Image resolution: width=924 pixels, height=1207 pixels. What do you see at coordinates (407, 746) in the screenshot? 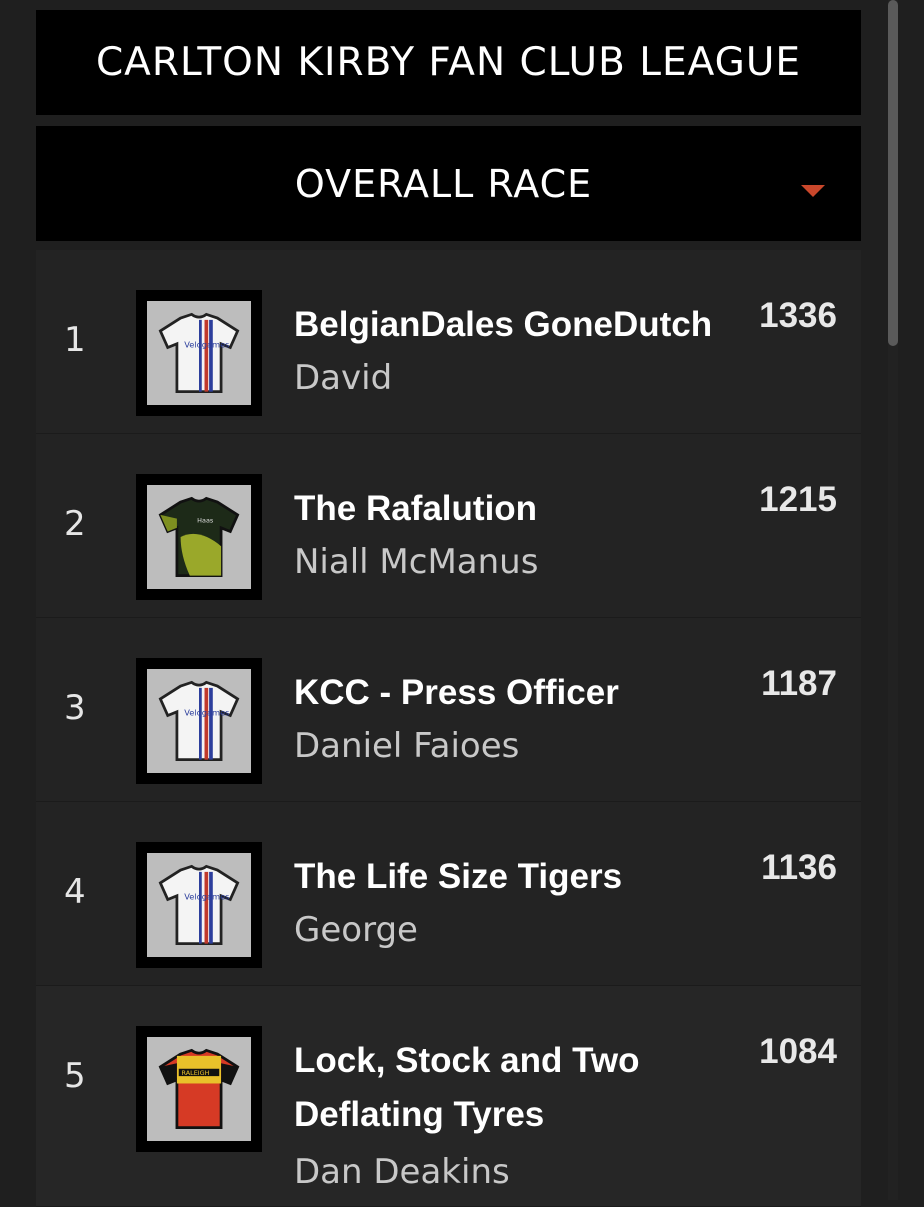
I see `manager-name: Daniel Faioes` at bounding box center [407, 746].